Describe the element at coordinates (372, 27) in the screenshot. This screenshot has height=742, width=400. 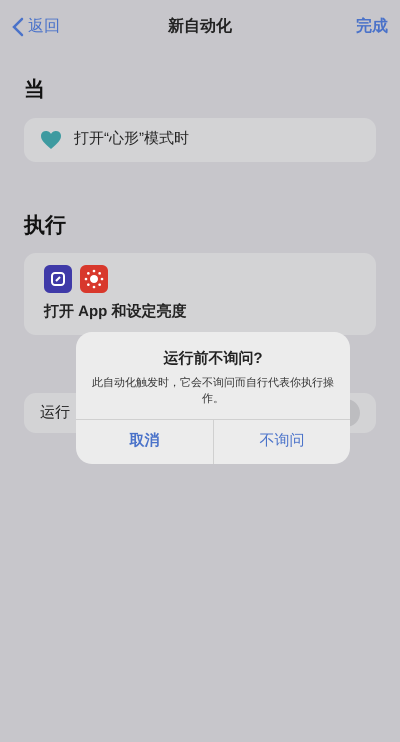
I see `done-button: 完成` at that location.